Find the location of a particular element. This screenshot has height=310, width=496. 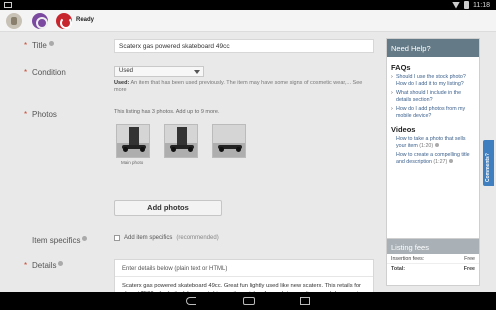

status-bar: 11:18 is located at coordinates (248, 5).